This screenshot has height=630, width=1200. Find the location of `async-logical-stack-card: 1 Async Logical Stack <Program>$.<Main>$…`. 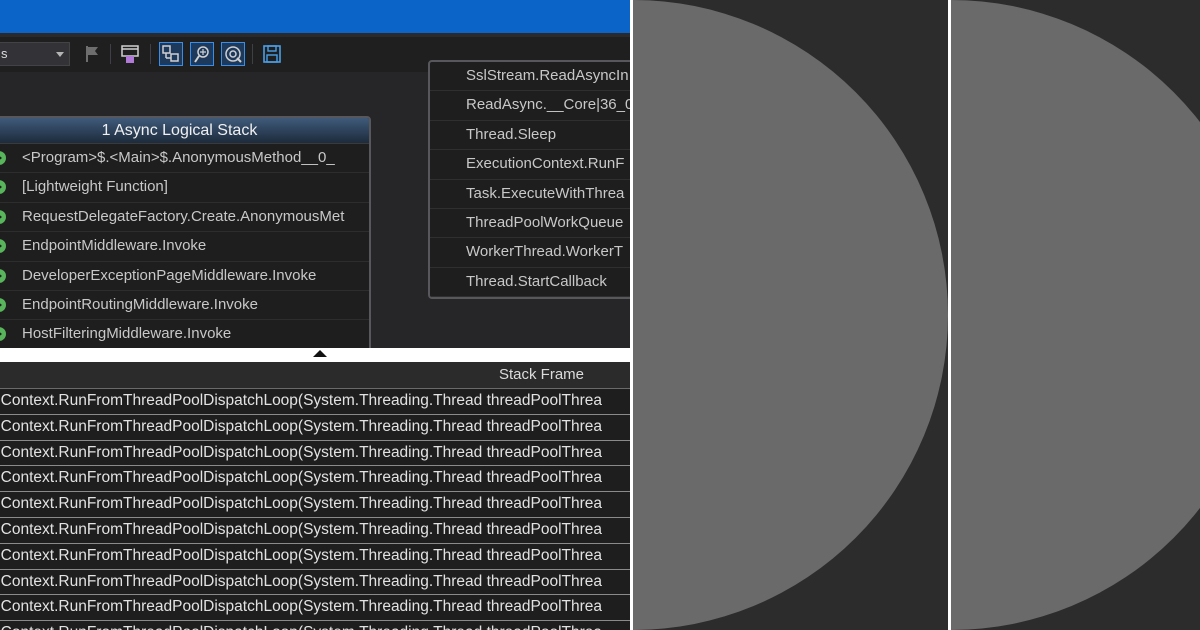

async-logical-stack-card: 1 Async Logical Stack <Program>$.<Main>$… is located at coordinates (185, 236).